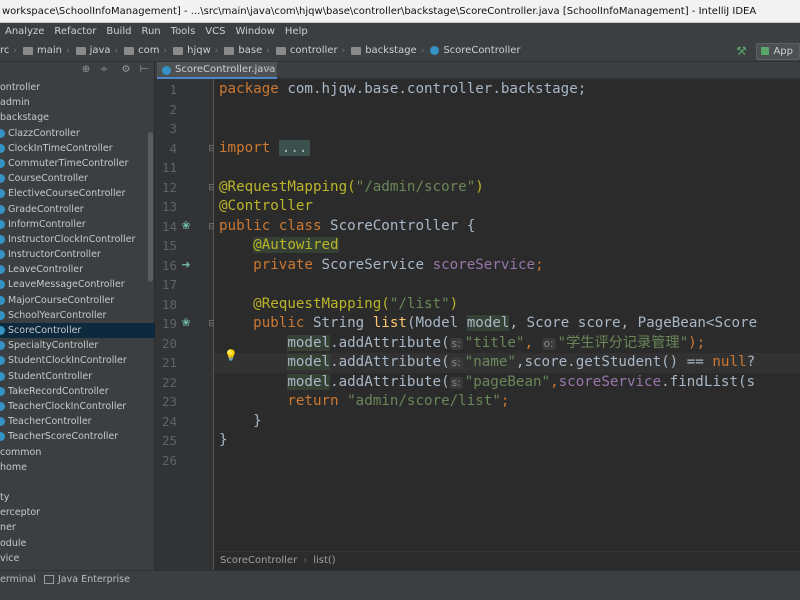 The width and height of the screenshot is (800, 600). I want to click on terminal-tab: erminal, so click(18, 579).